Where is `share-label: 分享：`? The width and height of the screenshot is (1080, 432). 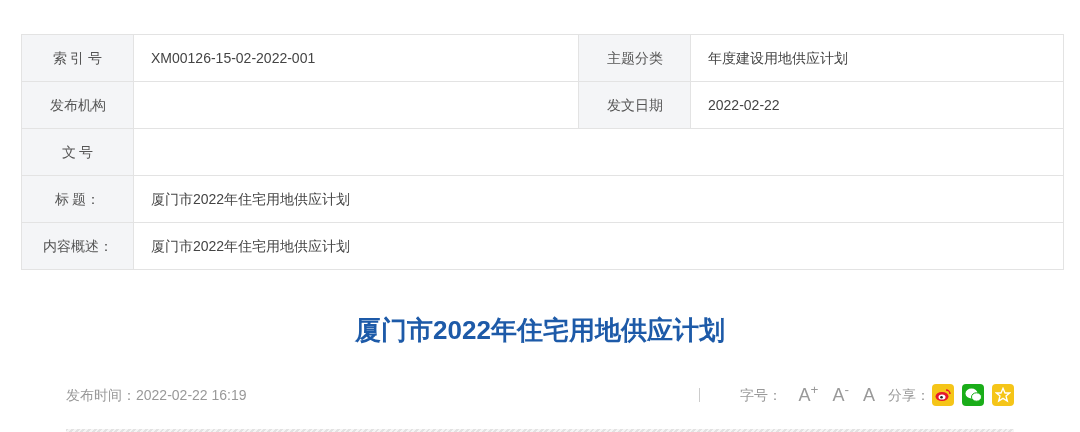 share-label: 分享： is located at coordinates (909, 395).